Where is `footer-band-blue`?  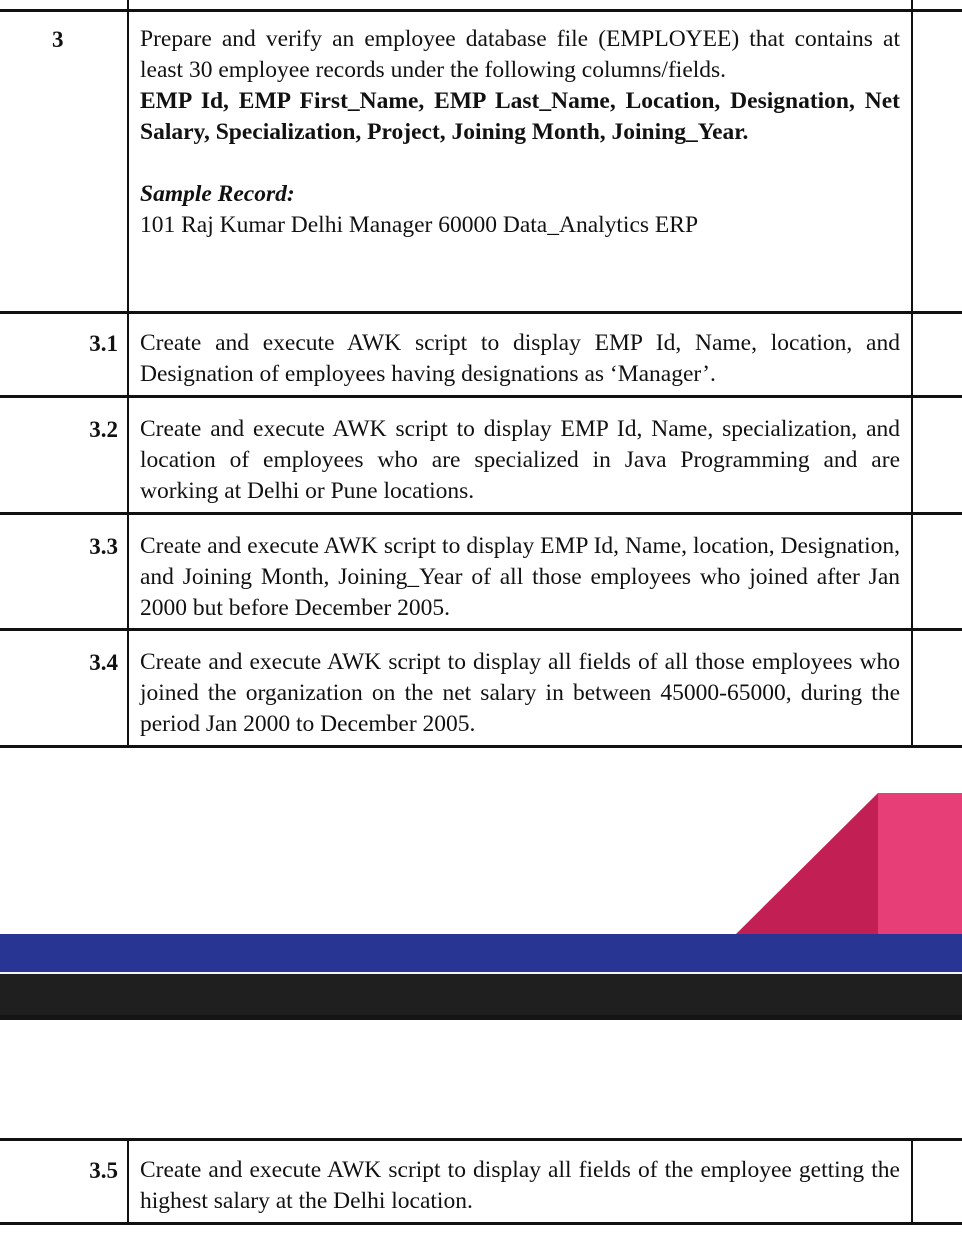
footer-band-blue is located at coordinates (481, 953).